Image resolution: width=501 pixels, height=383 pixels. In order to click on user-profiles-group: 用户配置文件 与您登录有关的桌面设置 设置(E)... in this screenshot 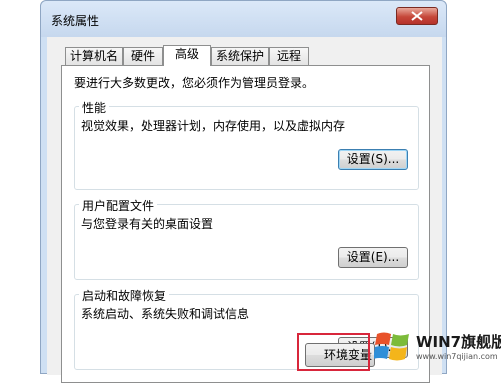, I will do `click(246, 238)`.